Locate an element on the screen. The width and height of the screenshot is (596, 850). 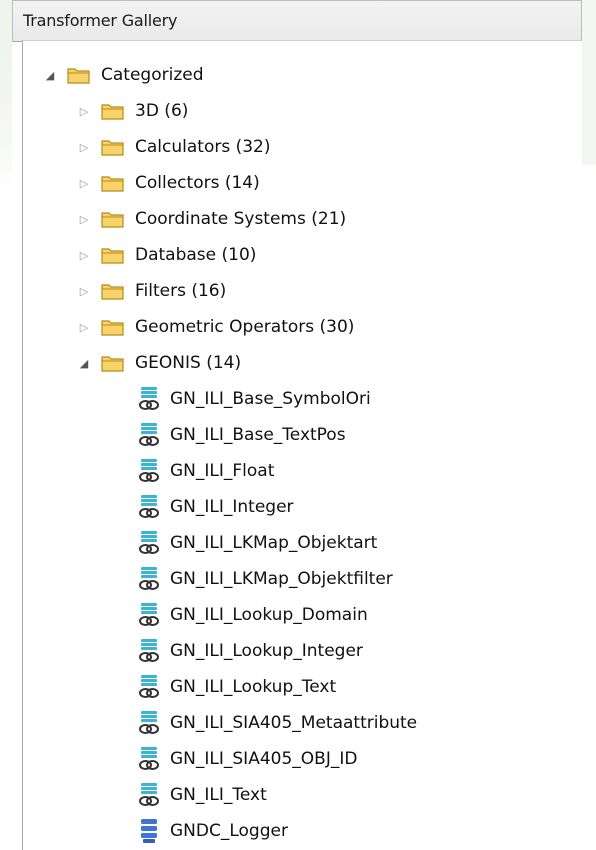
tree-node-label: GN_ILI_LKMap_Objektart is located at coordinates (274, 543).